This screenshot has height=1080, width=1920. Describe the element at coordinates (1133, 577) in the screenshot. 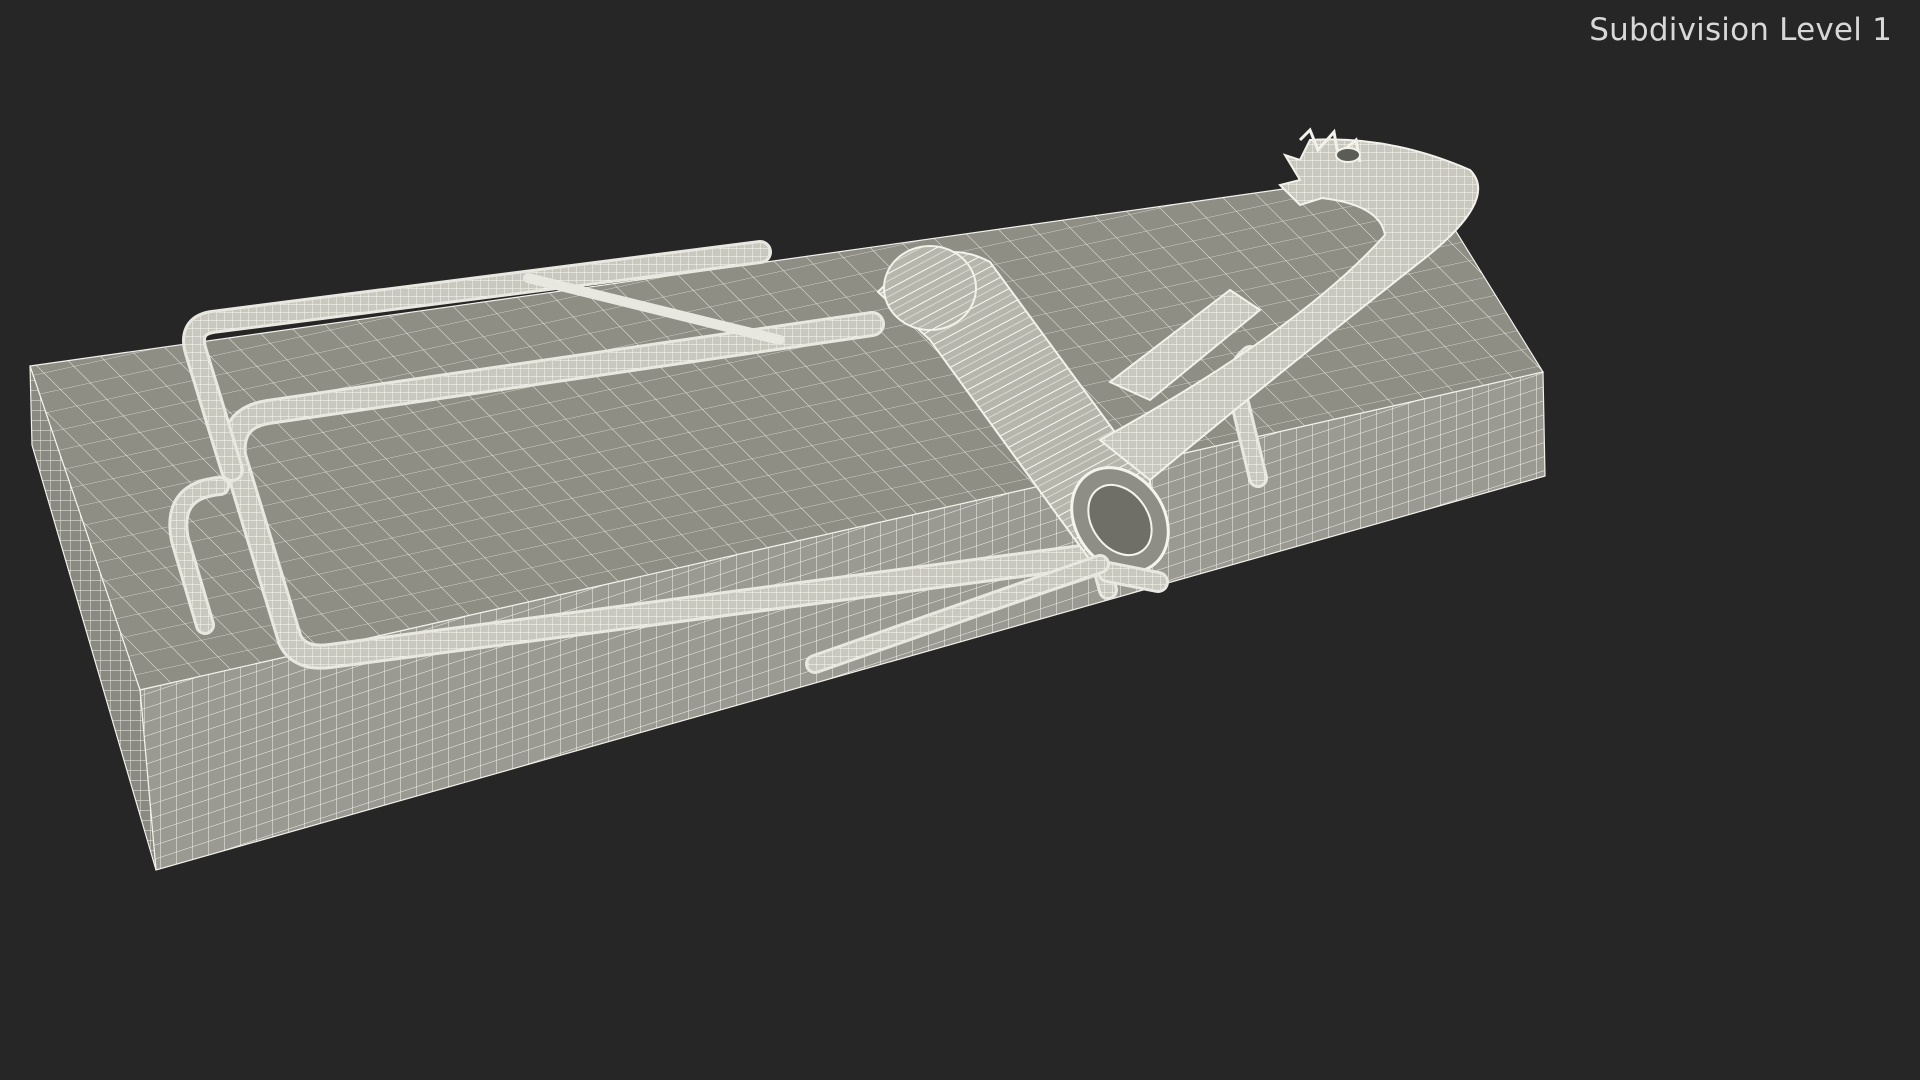

I see `axle-pin` at that location.